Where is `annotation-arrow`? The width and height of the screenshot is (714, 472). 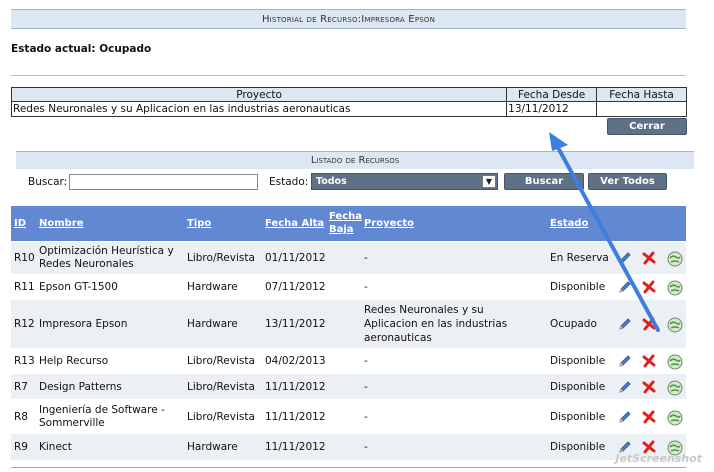 annotation-arrow is located at coordinates (604, 232).